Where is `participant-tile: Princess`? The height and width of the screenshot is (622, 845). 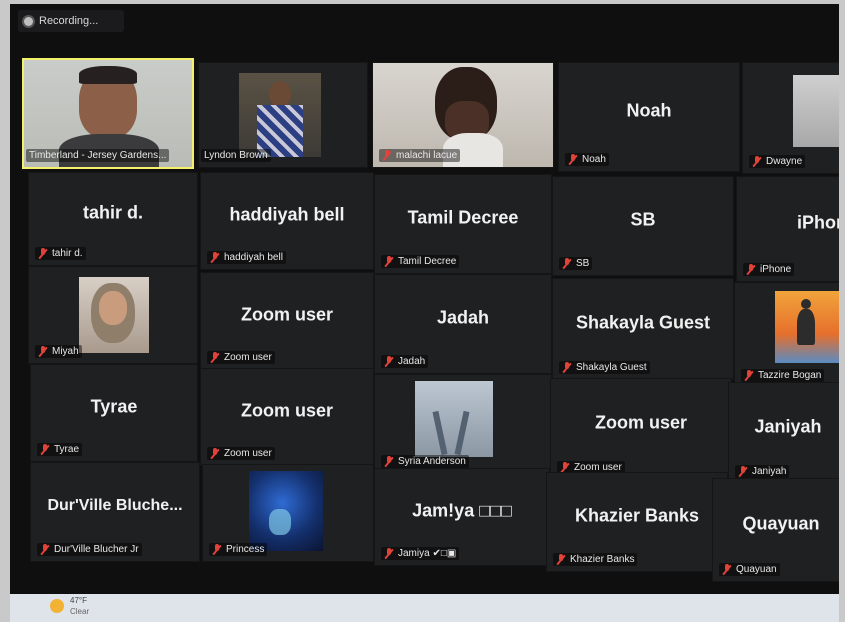
participant-tile: Princess is located at coordinates (288, 513).